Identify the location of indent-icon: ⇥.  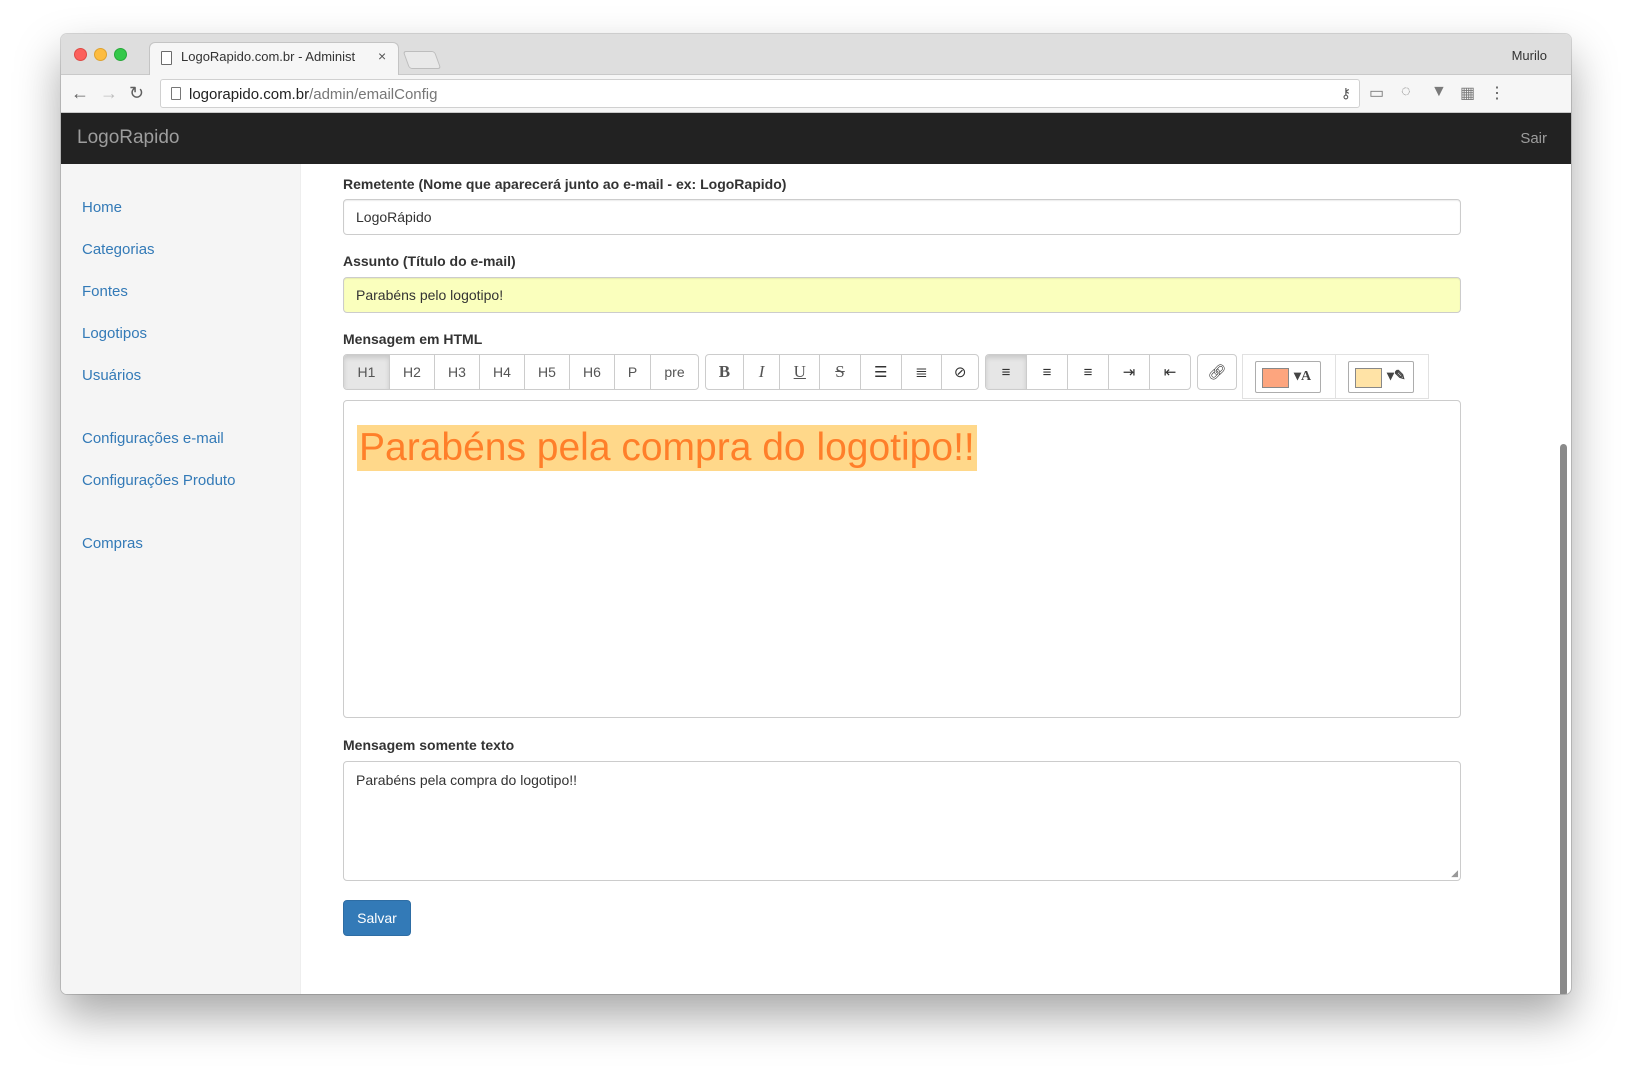
(1129, 372).